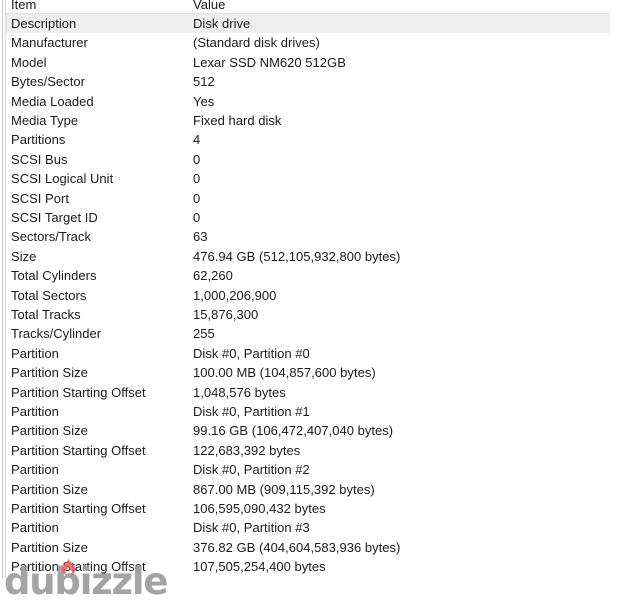  I want to click on table-row: Tracks/Cylinder 255, so click(308, 333).